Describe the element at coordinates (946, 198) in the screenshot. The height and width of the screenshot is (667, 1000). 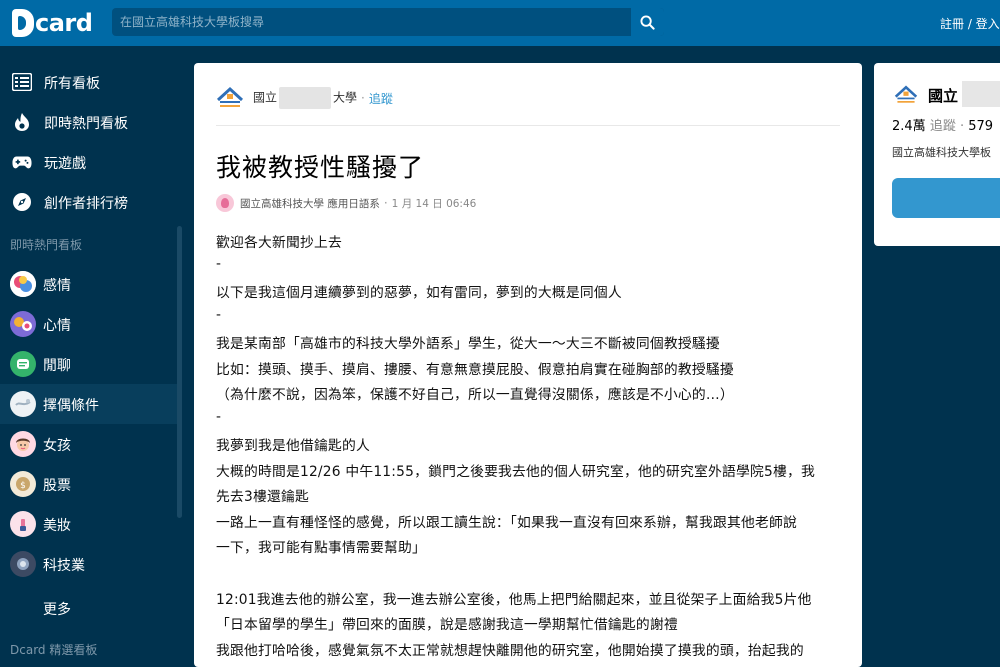
I see `post-button: 發文` at that location.